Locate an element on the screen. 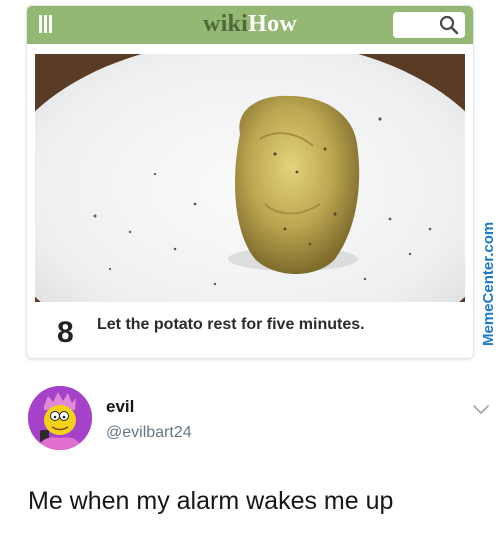 The image size is (500, 548). search-input is located at coordinates (429, 25).